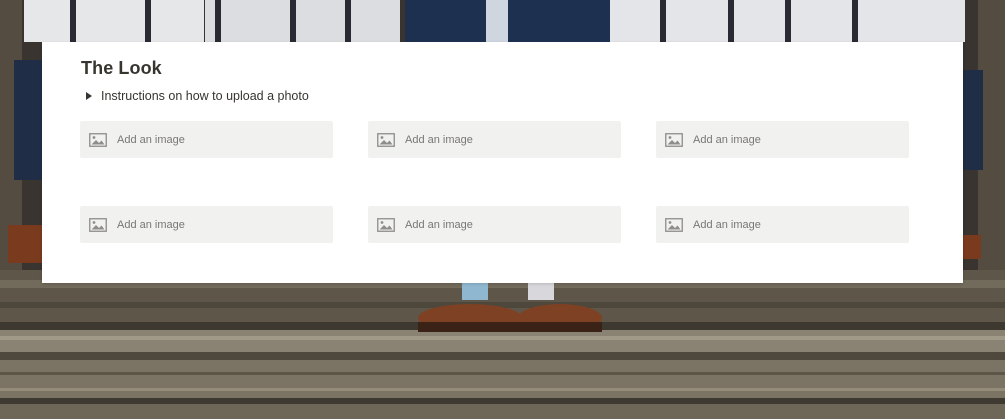 The image size is (1005, 419). I want to click on image-placeholder-1: Add an image, so click(206, 139).